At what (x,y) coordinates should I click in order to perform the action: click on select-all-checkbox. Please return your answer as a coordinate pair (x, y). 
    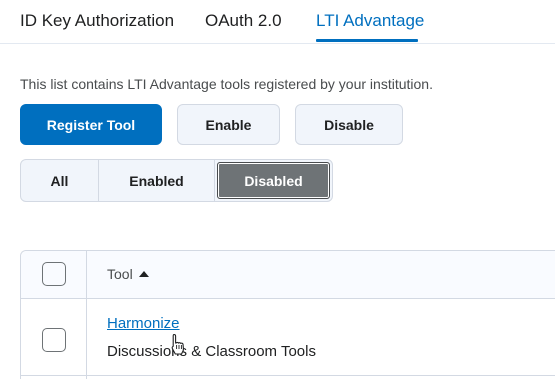
    Looking at the image, I should click on (54, 274).